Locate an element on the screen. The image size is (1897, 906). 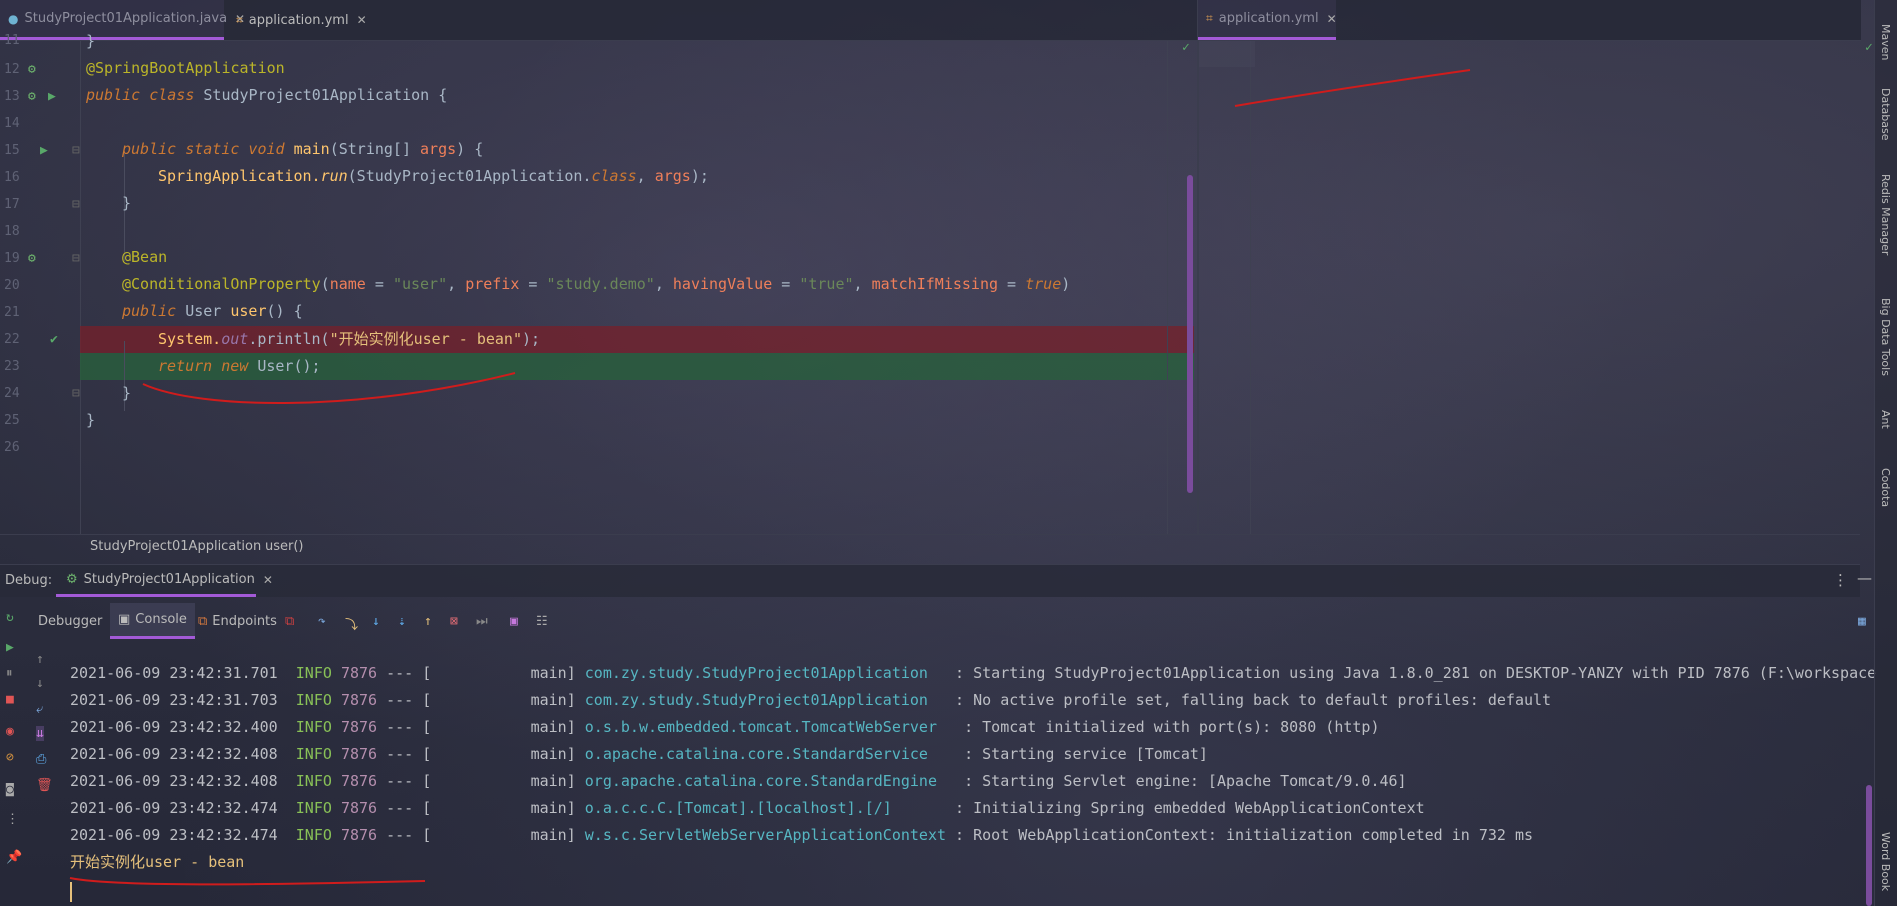
ink-underline-console is located at coordinates (247, 881).